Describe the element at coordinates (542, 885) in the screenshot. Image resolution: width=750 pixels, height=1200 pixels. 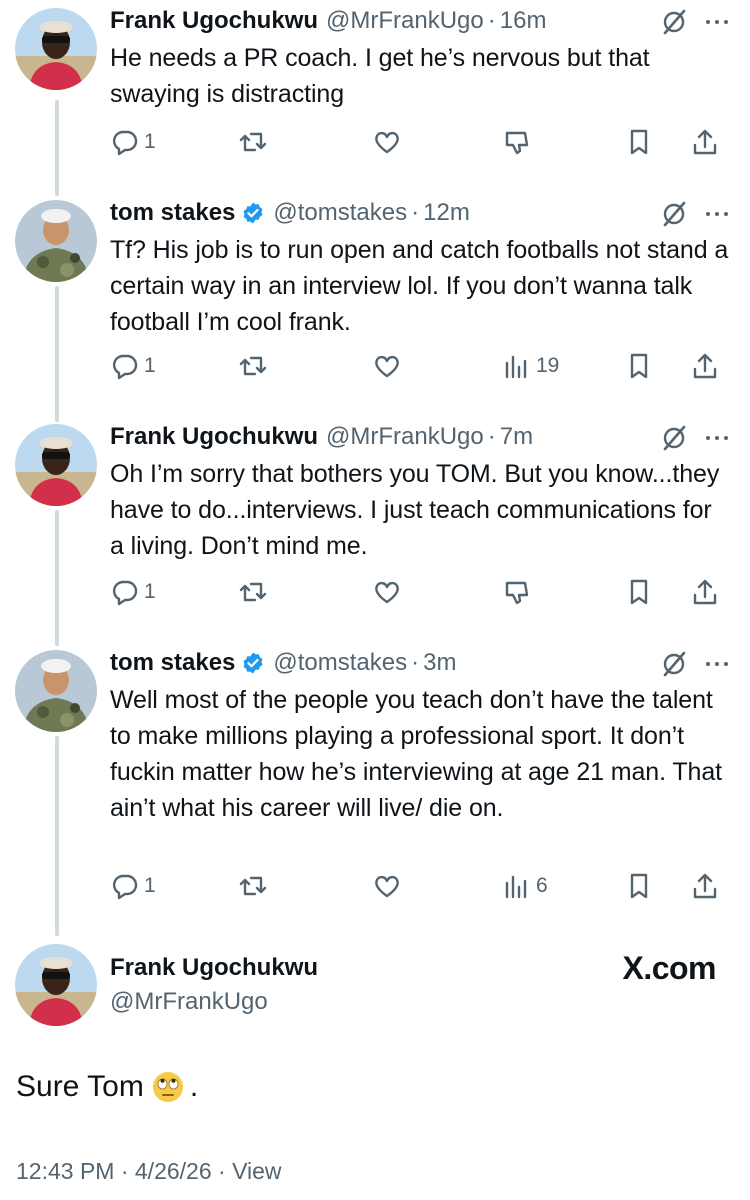
I see `views-count: 6` at that location.